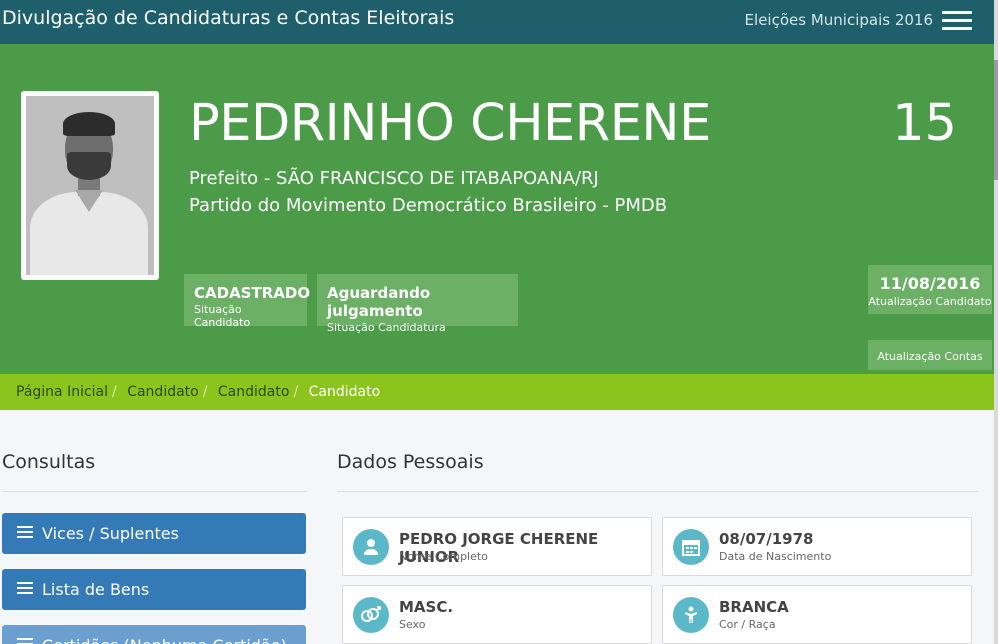 This screenshot has height=644, width=998. I want to click on birth-date-value: 08/07/1978, so click(766, 539).